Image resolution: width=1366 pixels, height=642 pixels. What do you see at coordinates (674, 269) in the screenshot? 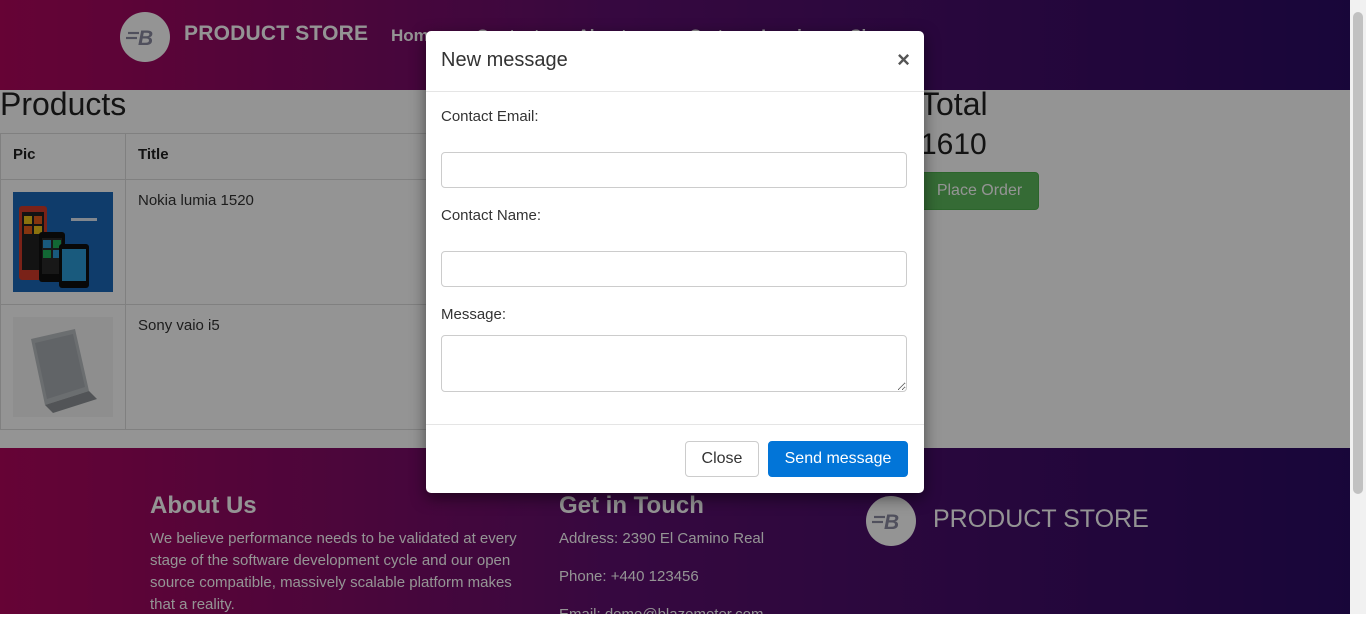
I see `contact-name-input` at bounding box center [674, 269].